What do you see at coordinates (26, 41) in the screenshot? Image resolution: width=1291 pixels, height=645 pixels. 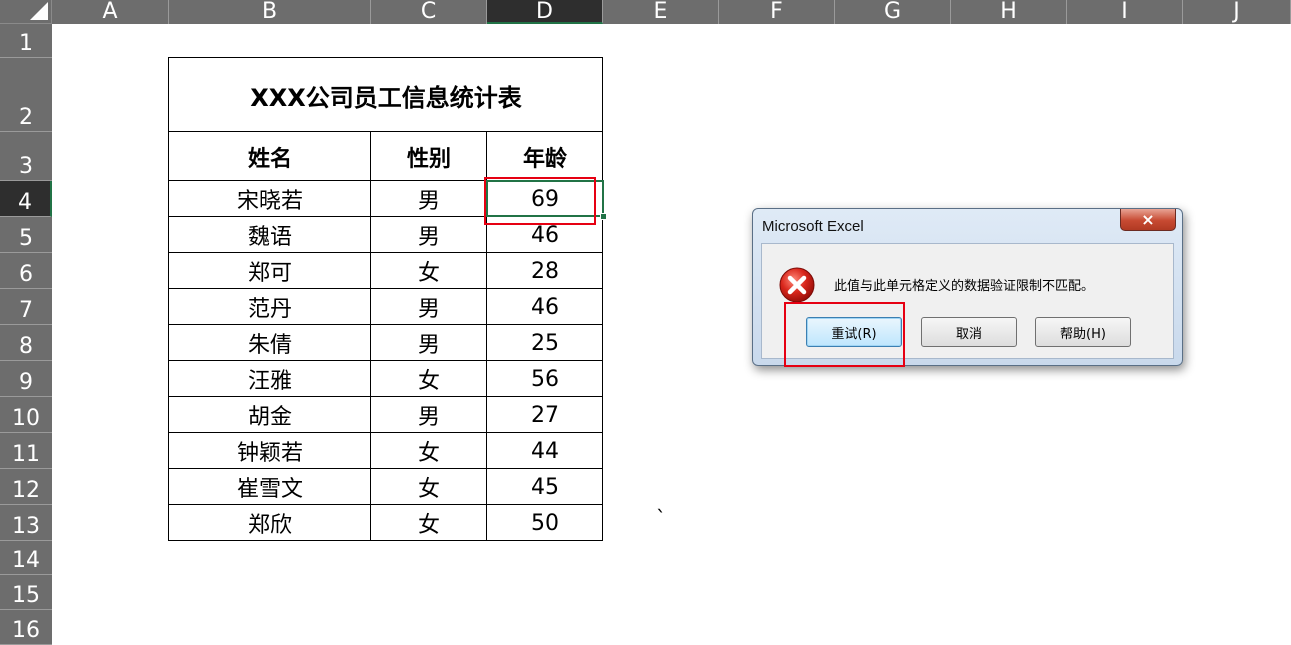 I see `row-header-1: 1` at bounding box center [26, 41].